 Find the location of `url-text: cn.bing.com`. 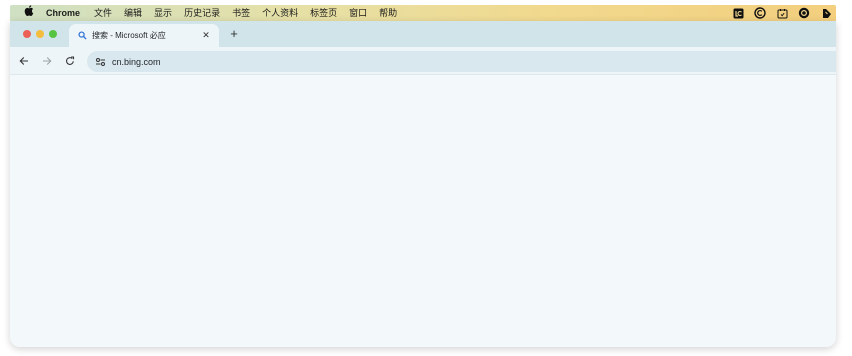

url-text: cn.bing.com is located at coordinates (136, 62).